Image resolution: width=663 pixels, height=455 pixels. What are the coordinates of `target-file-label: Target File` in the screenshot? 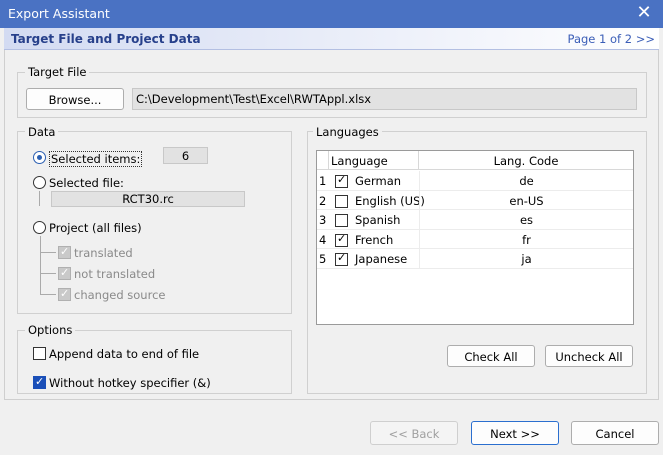 It's located at (57, 72).